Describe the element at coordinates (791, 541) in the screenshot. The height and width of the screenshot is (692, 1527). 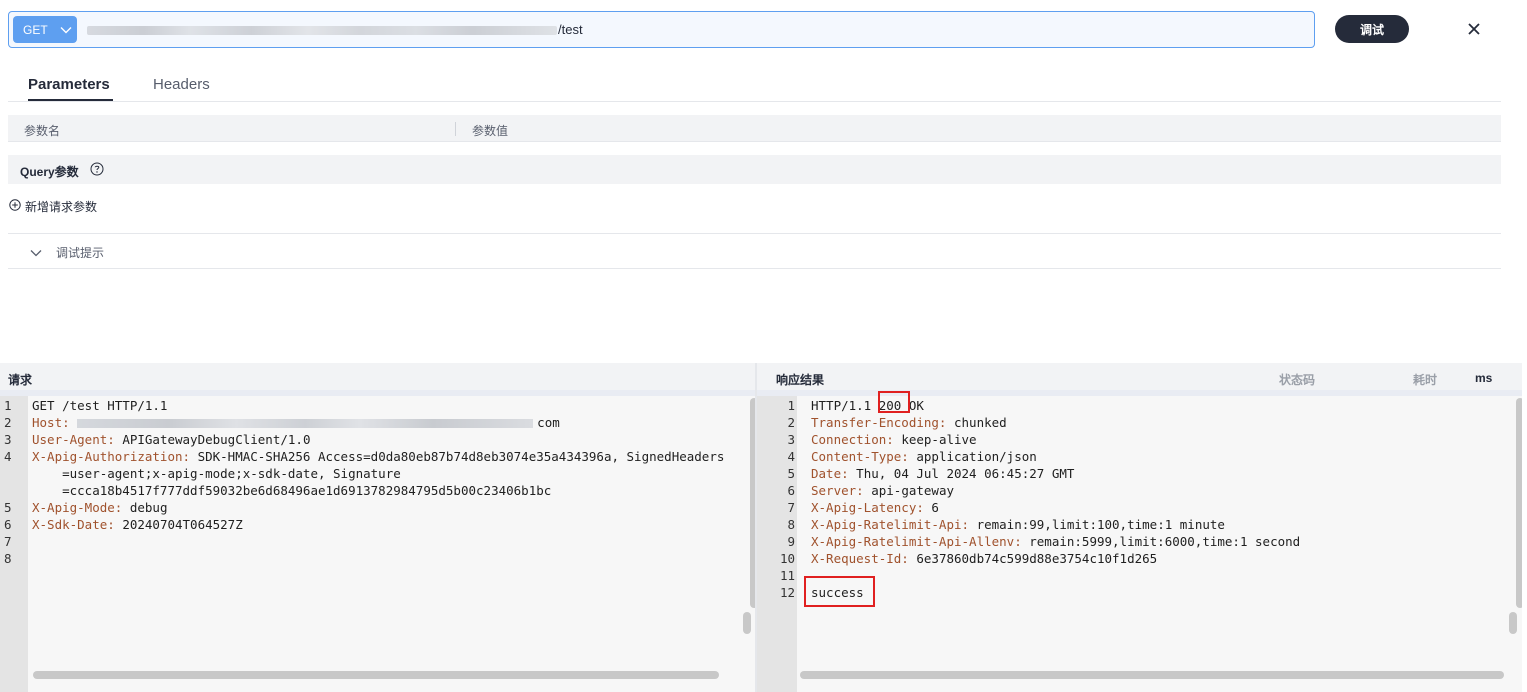
I see `line-number: 9` at that location.